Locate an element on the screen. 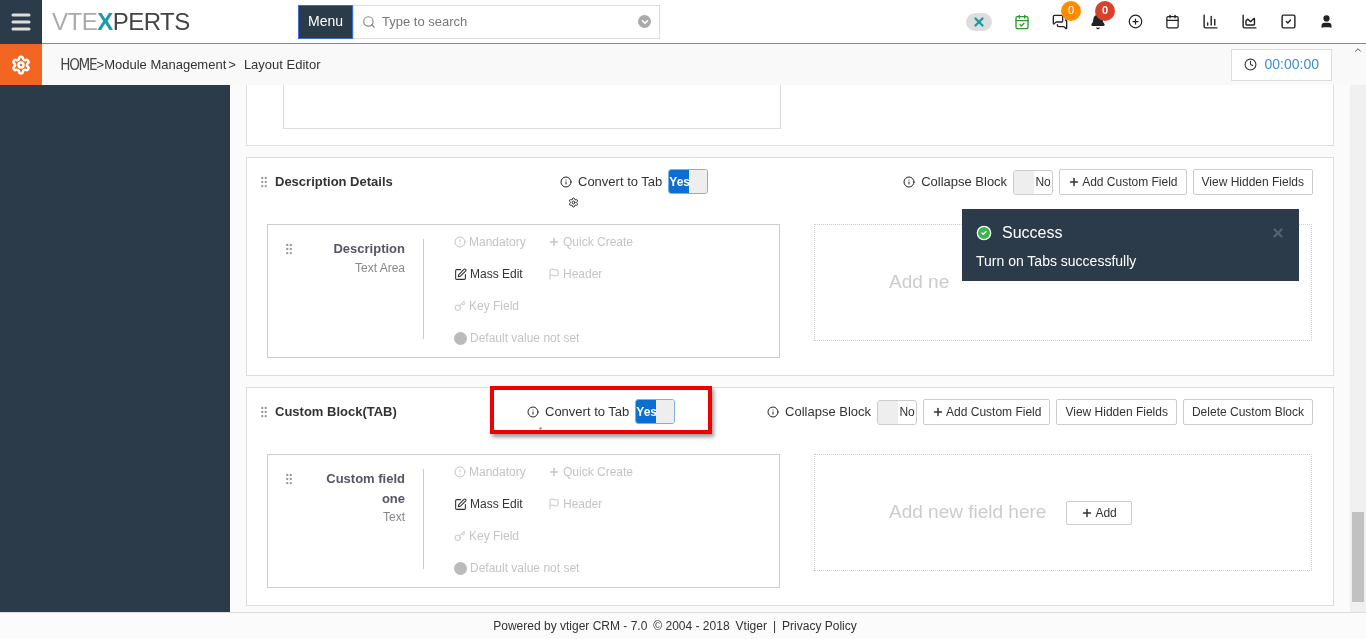 Image resolution: width=1366 pixels, height=639 pixels. field-type: Text Area is located at coordinates (379, 268).